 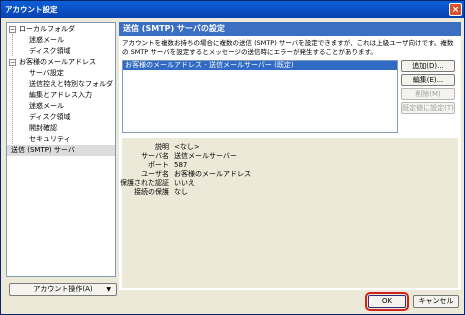 What do you see at coordinates (290, 165) in the screenshot?
I see `detail-row: ポート 587` at bounding box center [290, 165].